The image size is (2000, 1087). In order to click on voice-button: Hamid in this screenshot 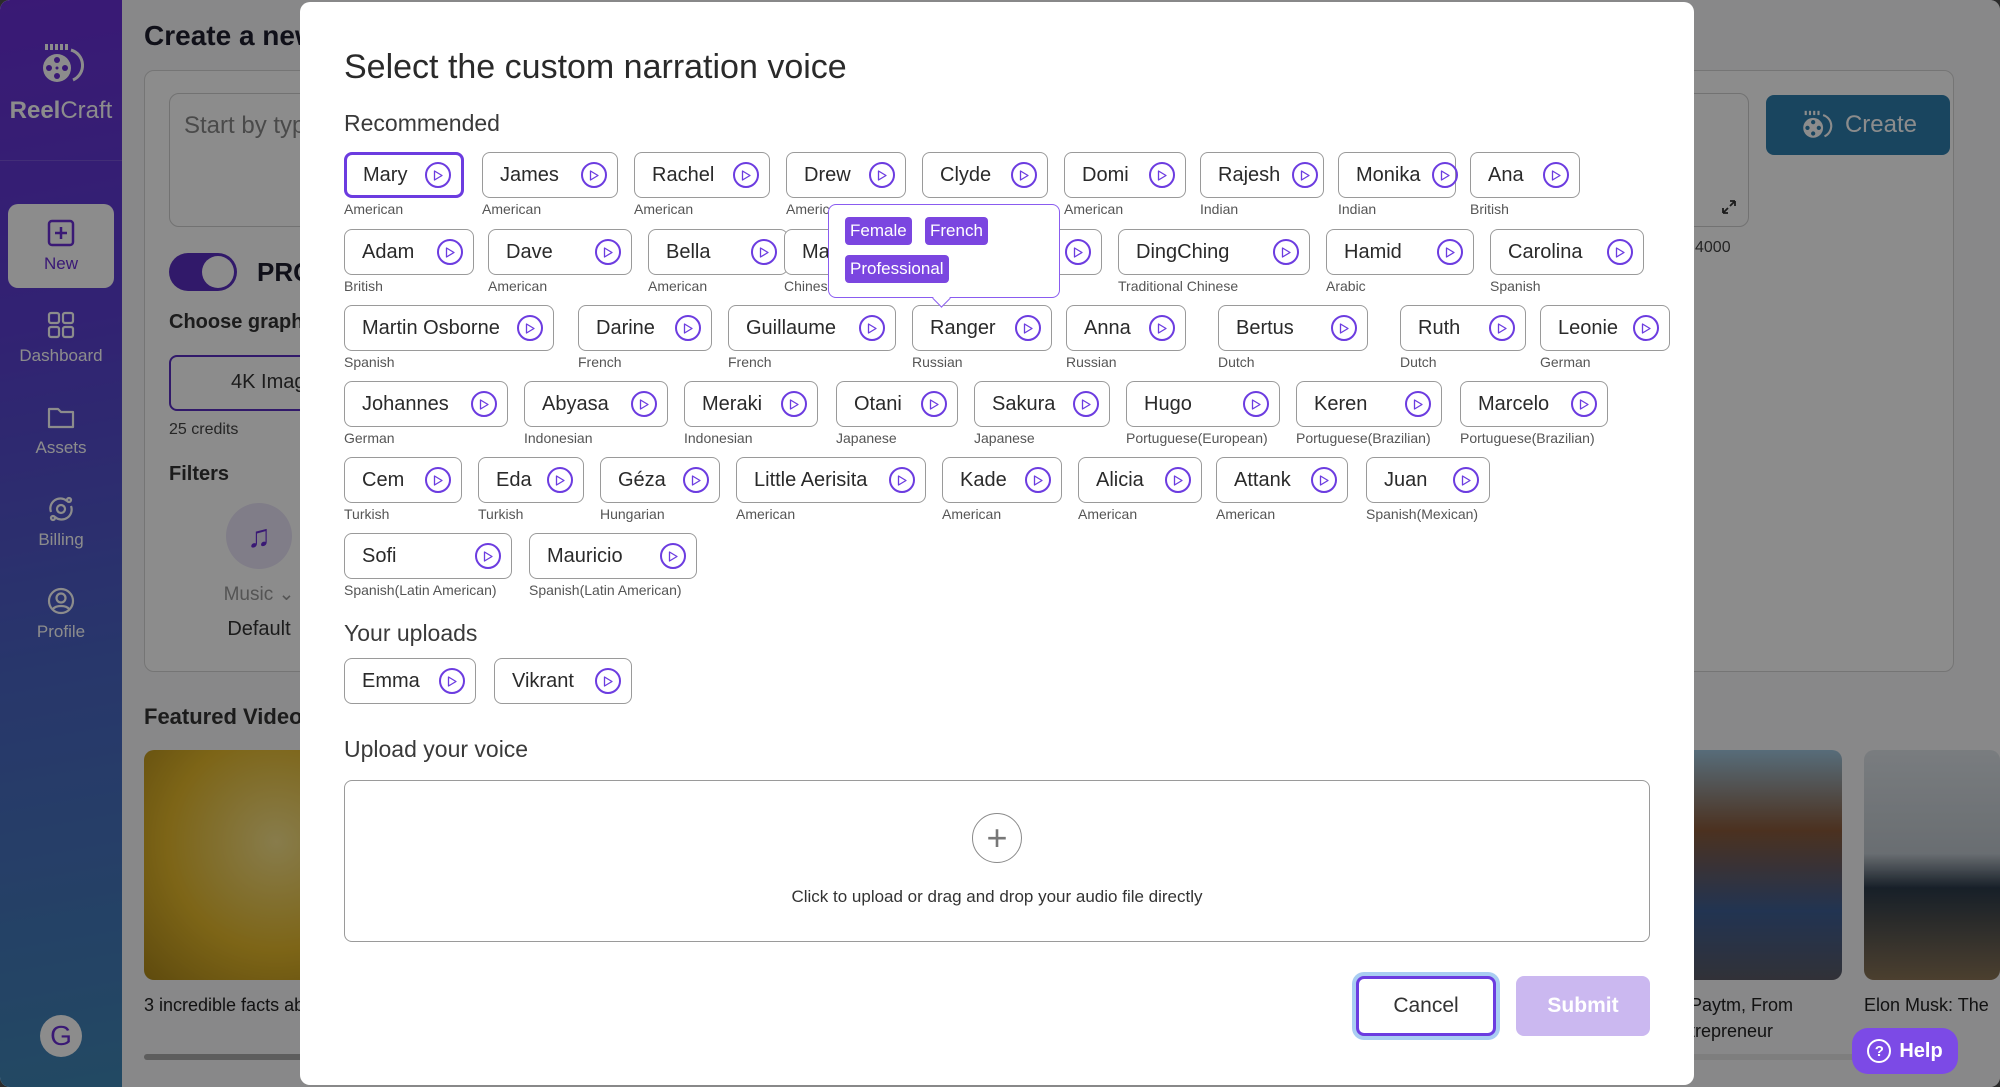, I will do `click(1400, 252)`.